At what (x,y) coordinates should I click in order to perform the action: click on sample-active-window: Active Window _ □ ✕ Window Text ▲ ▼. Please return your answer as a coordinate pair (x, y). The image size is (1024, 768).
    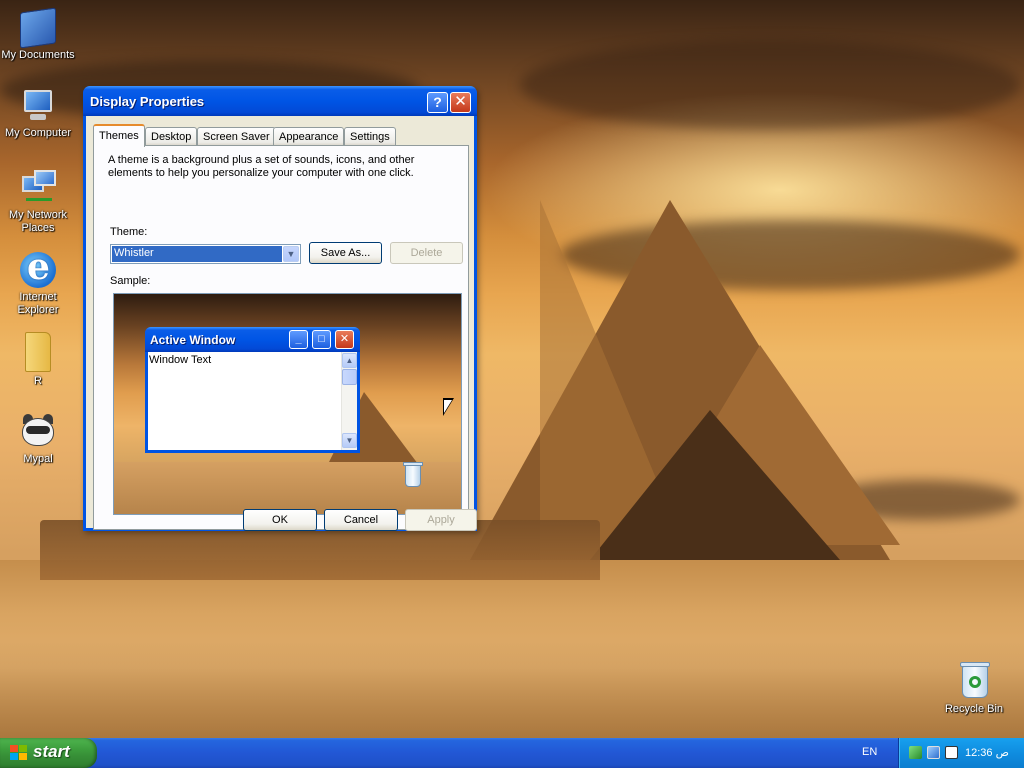
    Looking at the image, I should click on (252, 390).